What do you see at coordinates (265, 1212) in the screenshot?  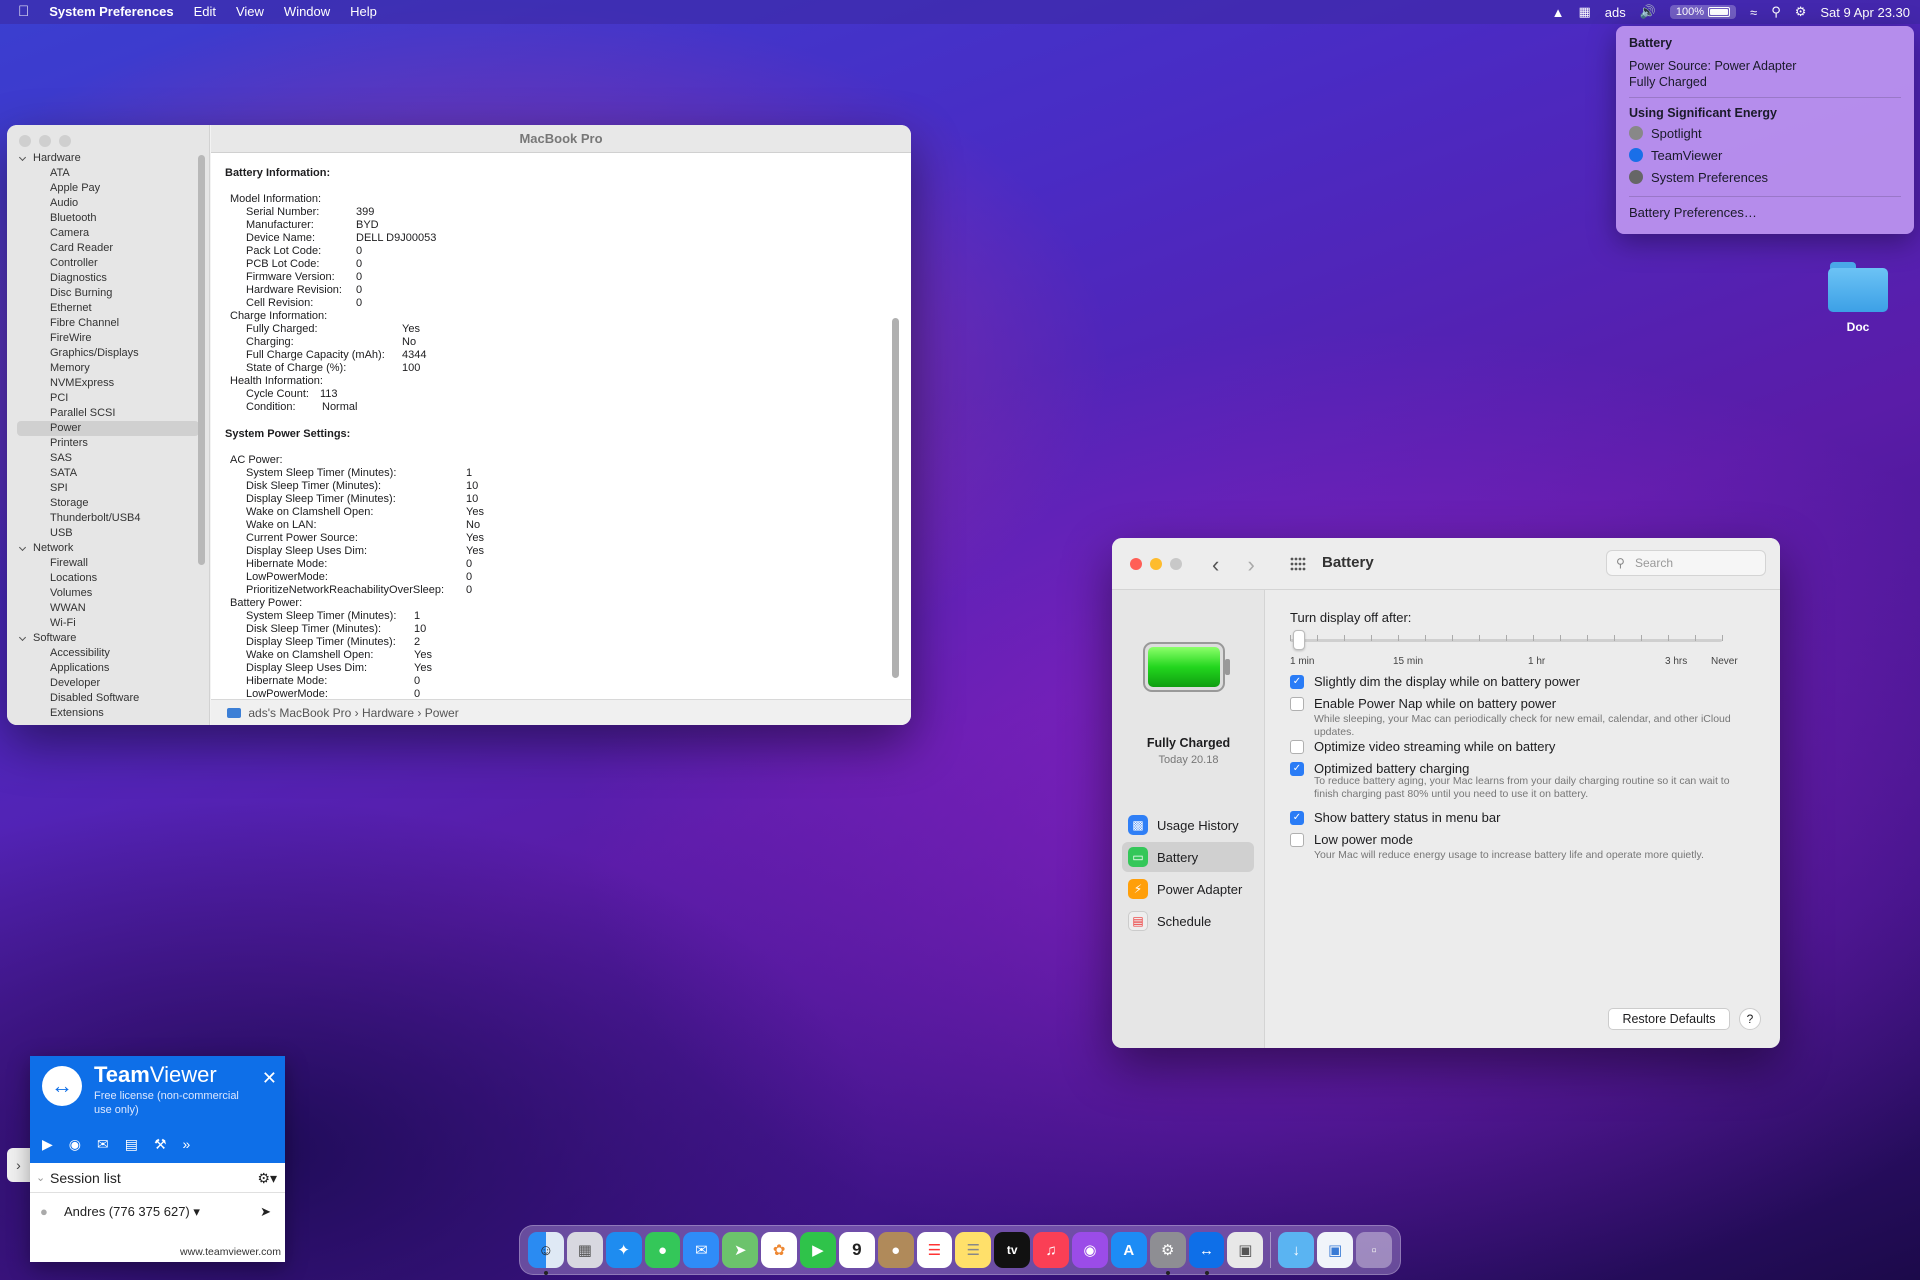 I see `connect-cursor-icon: ➤` at bounding box center [265, 1212].